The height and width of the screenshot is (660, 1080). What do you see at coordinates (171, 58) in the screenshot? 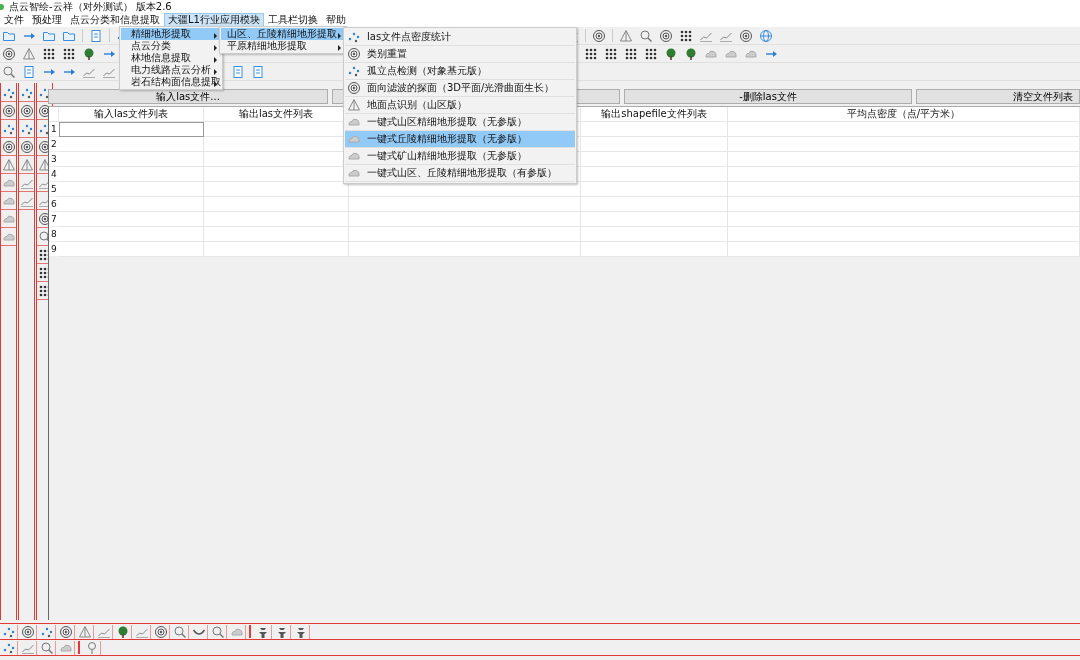
I see `menu-item: 林地信息提取` at bounding box center [171, 58].